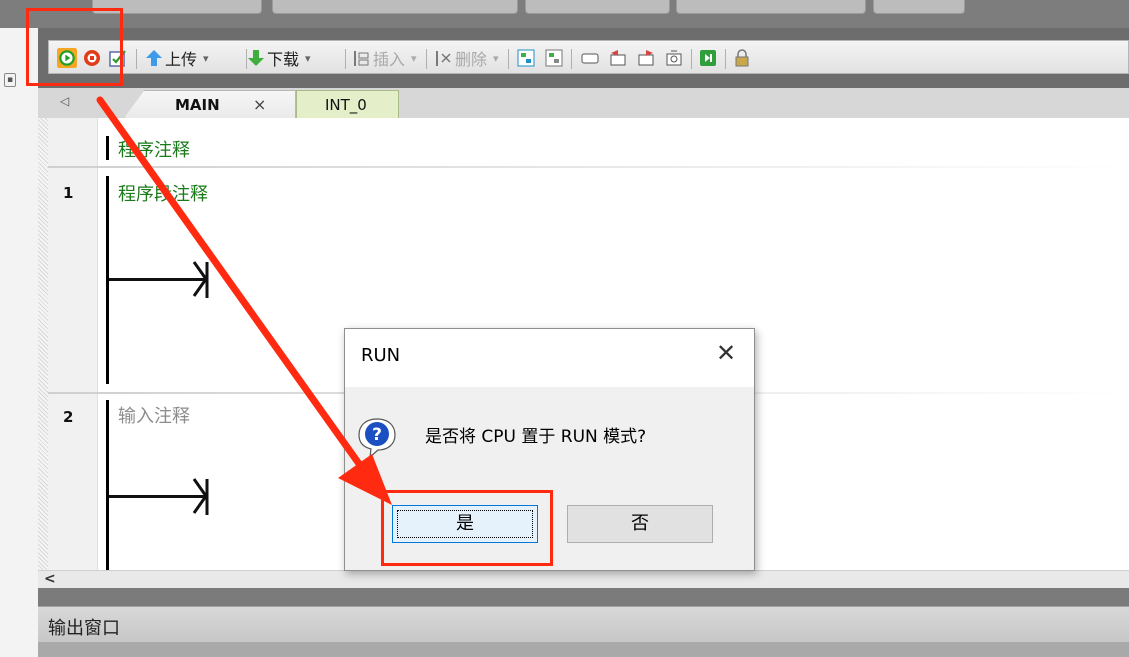  What do you see at coordinates (197, 105) in the screenshot?
I see `tab-main-label: MAIN` at bounding box center [197, 105].